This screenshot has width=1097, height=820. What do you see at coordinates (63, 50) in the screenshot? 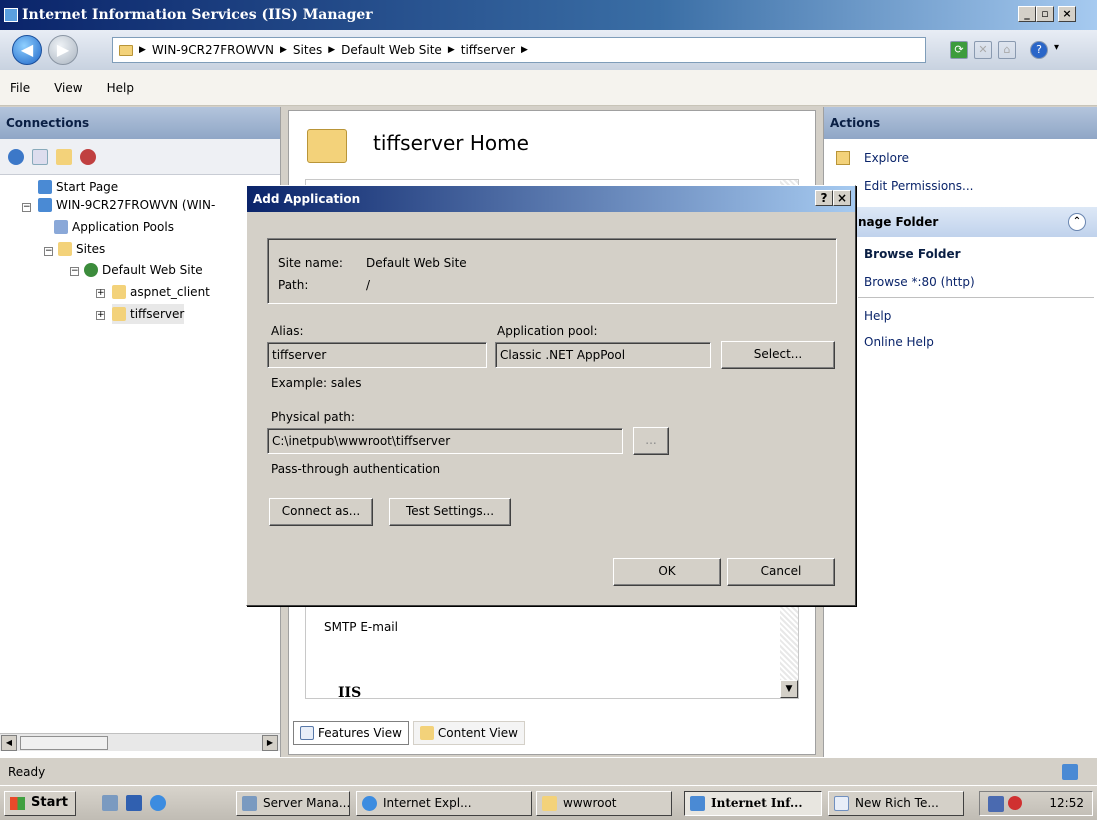
I see `forward-button: ▶` at bounding box center [63, 50].